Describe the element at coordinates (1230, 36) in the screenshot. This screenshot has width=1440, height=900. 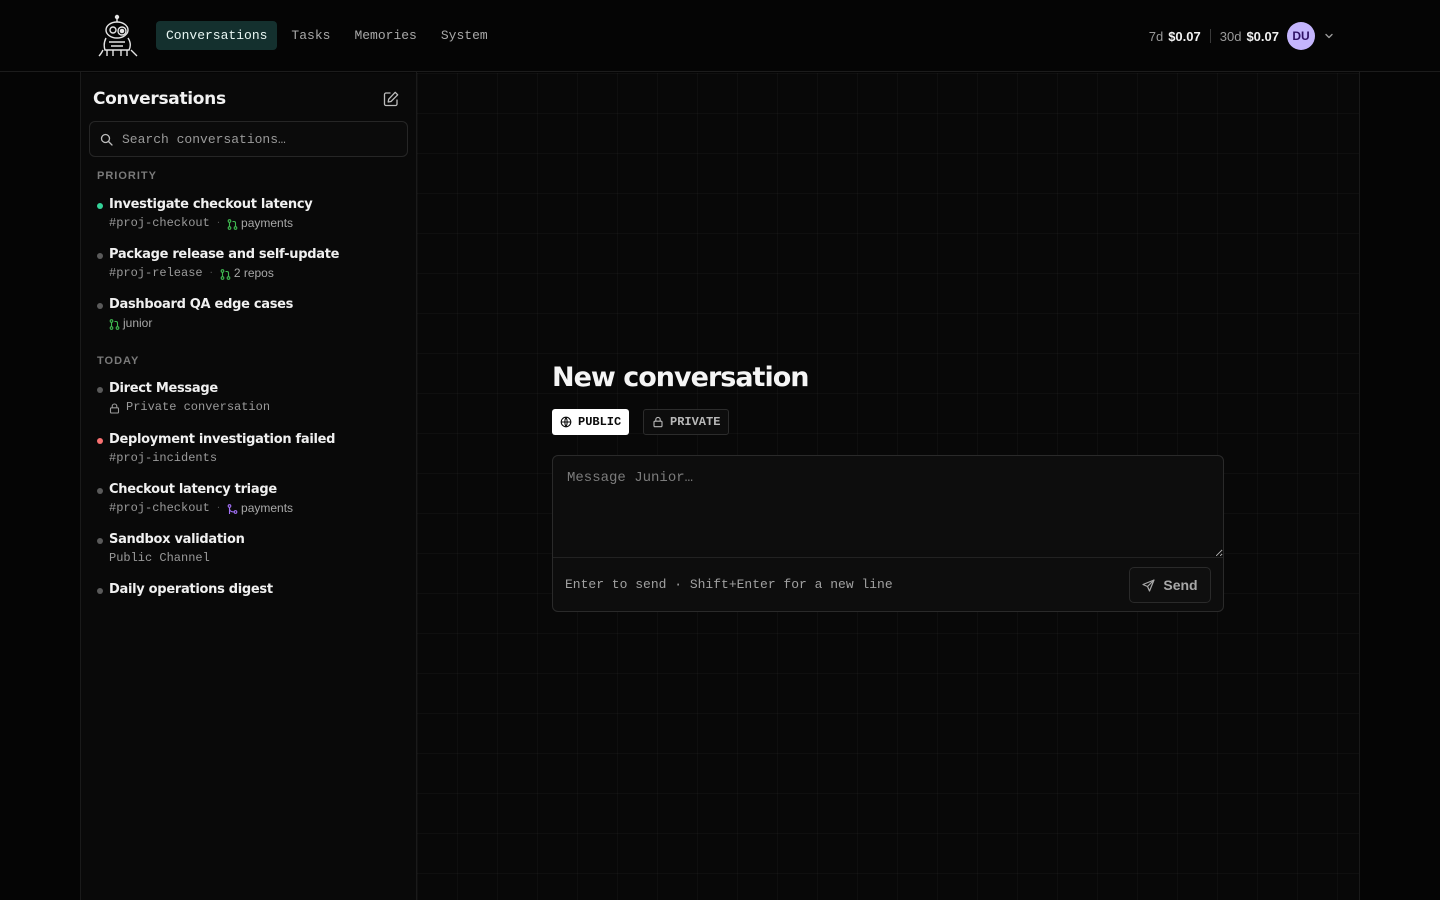
I see `usage-month-label: 30d` at that location.